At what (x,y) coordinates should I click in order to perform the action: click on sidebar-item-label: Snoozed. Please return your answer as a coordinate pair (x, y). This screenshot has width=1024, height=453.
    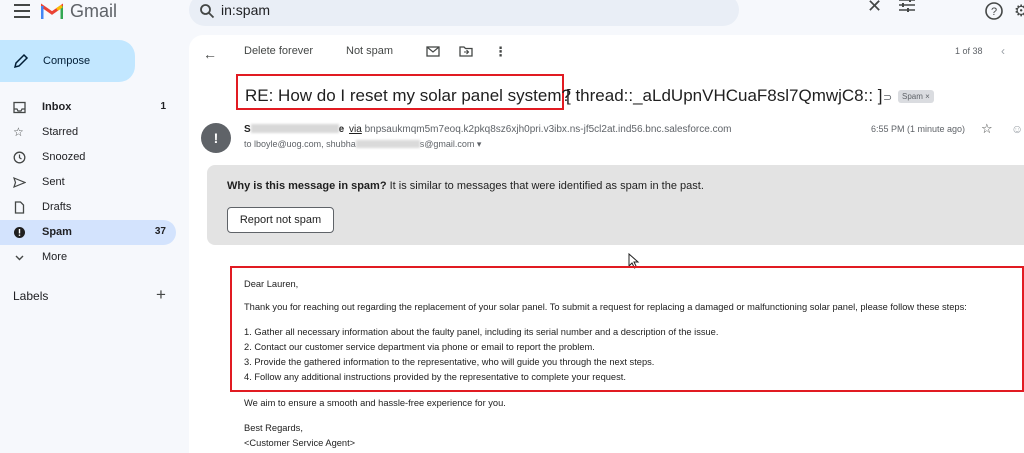
    Looking at the image, I should click on (64, 157).